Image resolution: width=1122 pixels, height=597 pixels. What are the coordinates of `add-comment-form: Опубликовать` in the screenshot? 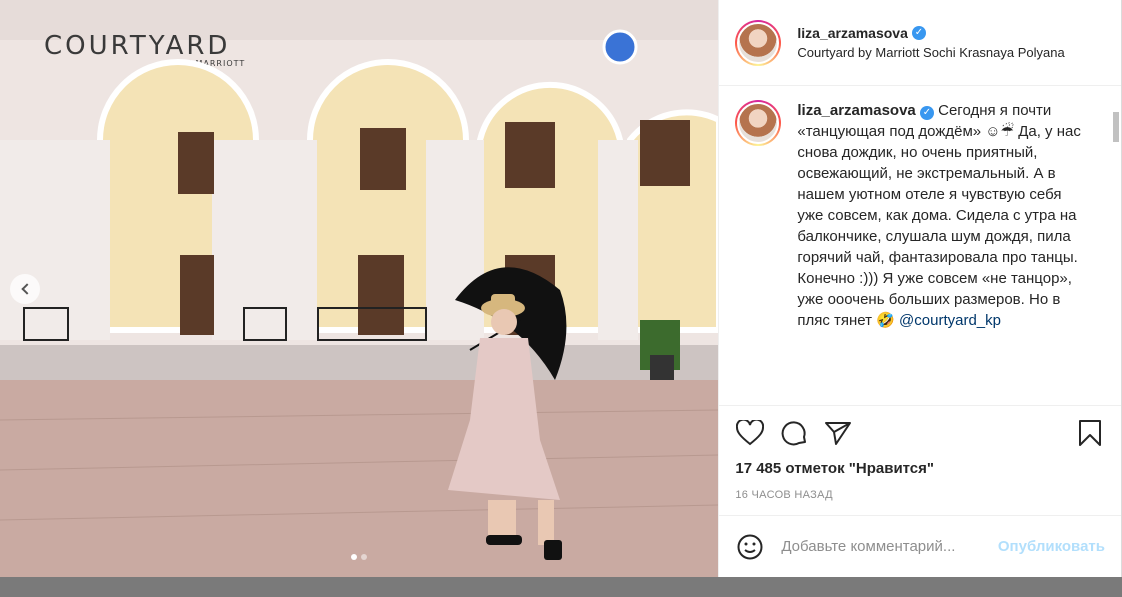 It's located at (920, 546).